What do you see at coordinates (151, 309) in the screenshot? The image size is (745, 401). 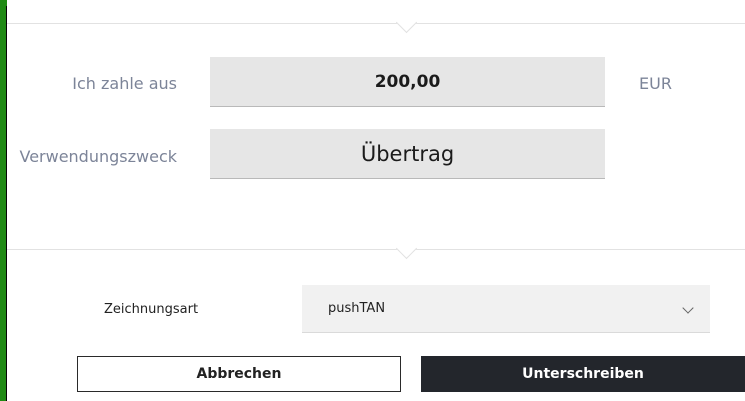 I see `signing-method-label: Zeichnungsart` at bounding box center [151, 309].